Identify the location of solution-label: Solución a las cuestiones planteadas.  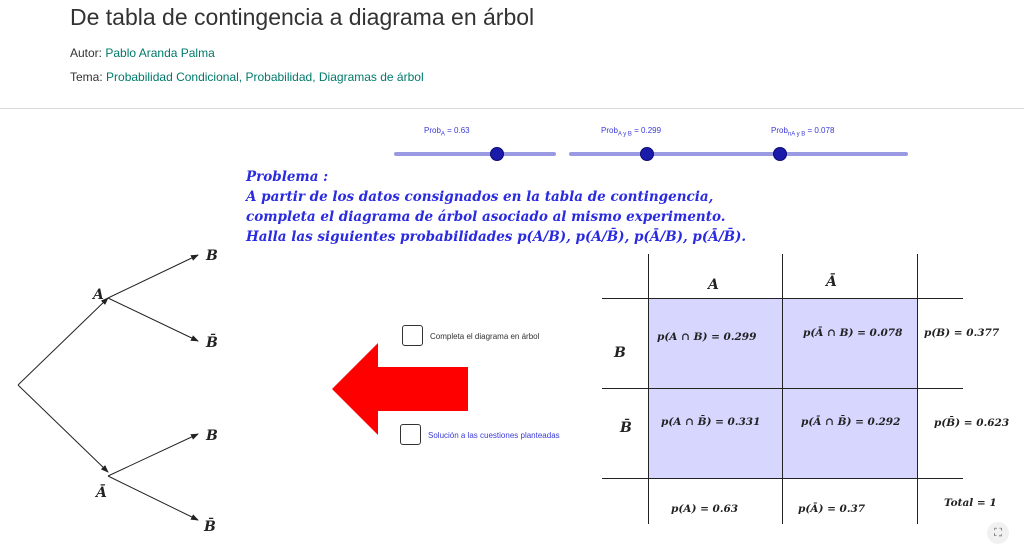
(494, 435).